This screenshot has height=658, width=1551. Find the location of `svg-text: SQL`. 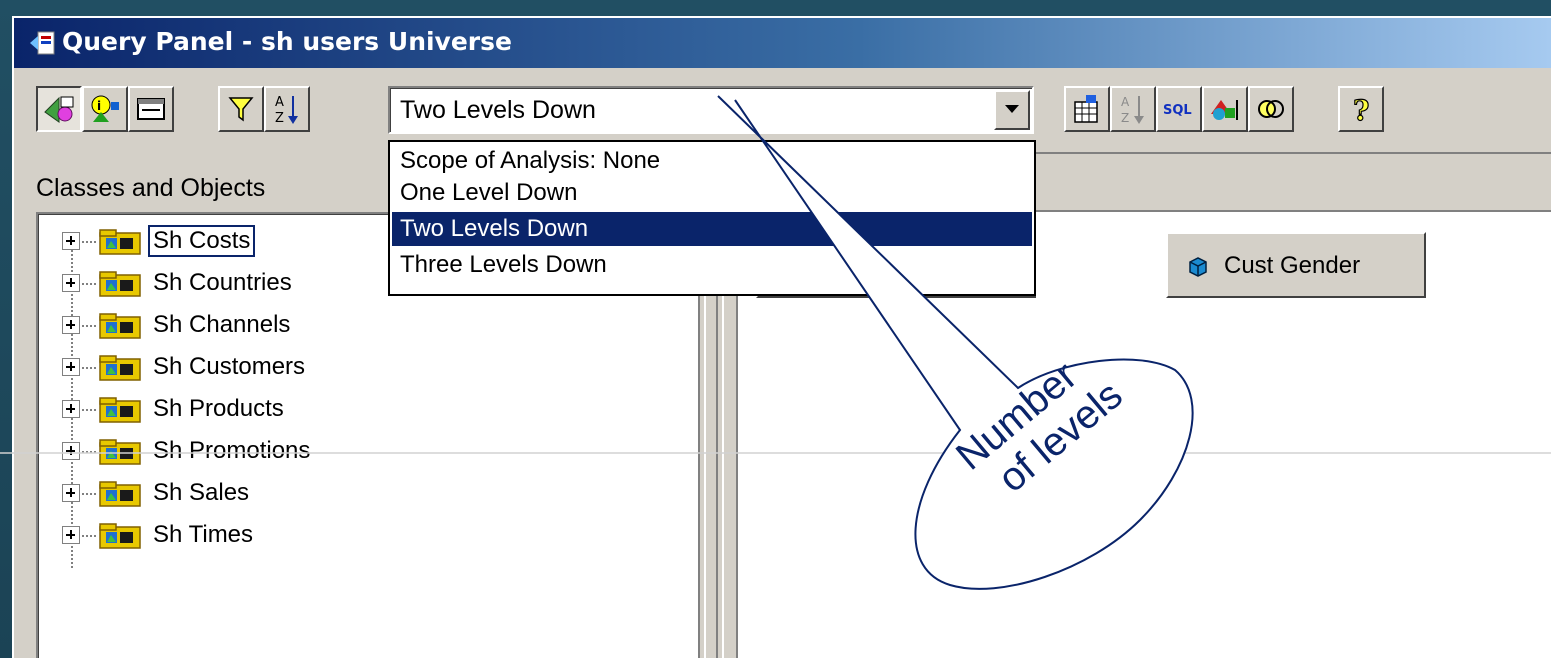

svg-text: SQL is located at coordinates (1177, 110).